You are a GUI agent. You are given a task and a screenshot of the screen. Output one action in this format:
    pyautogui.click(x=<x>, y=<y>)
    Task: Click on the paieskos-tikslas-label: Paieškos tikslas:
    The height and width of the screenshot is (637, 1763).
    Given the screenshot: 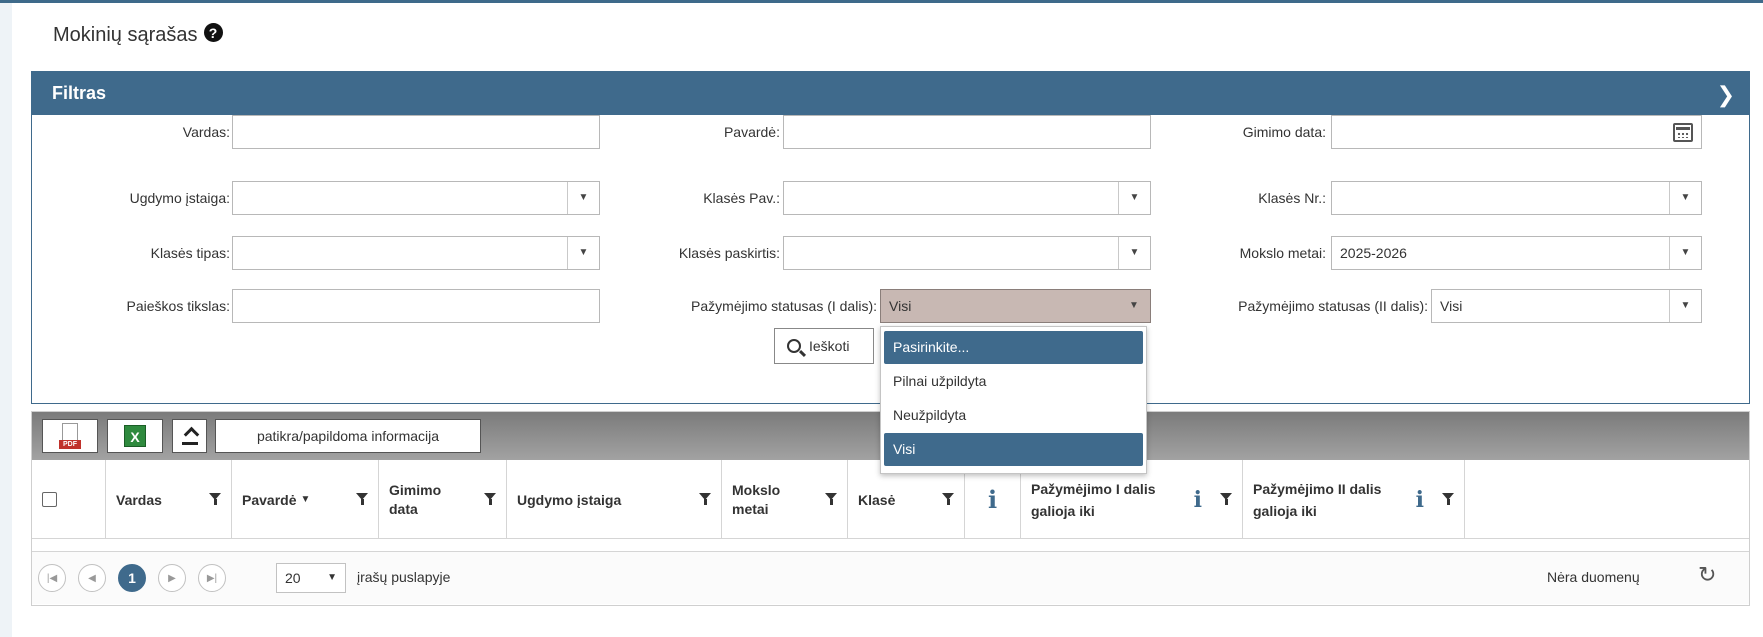 What is the action you would take?
    pyautogui.click(x=178, y=306)
    